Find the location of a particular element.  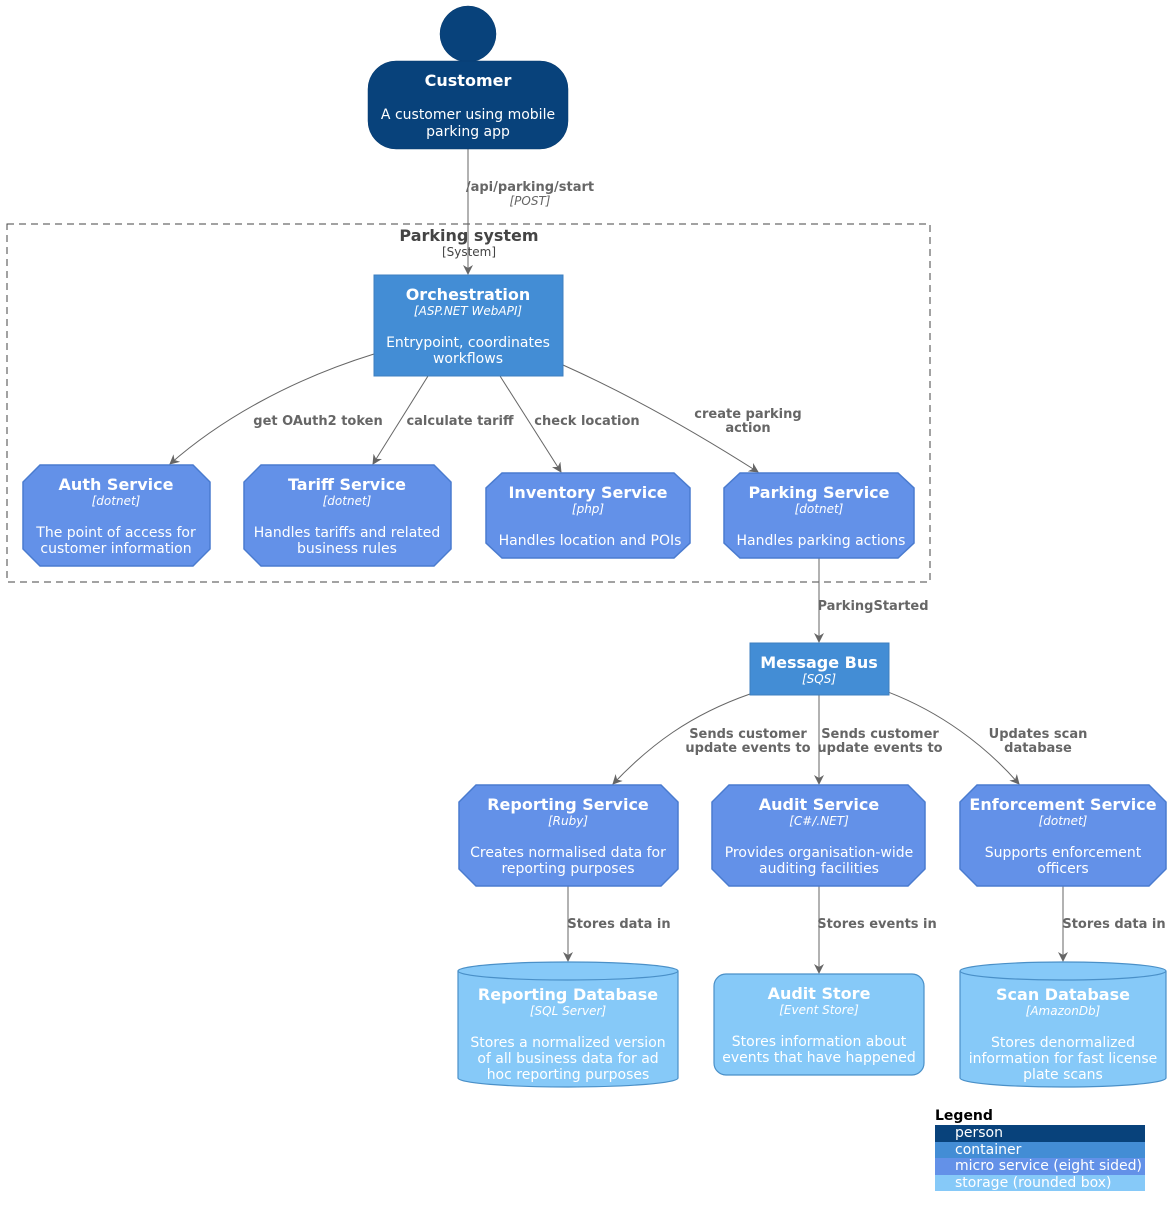

edge-label: Updates scan is located at coordinates (1038, 734).